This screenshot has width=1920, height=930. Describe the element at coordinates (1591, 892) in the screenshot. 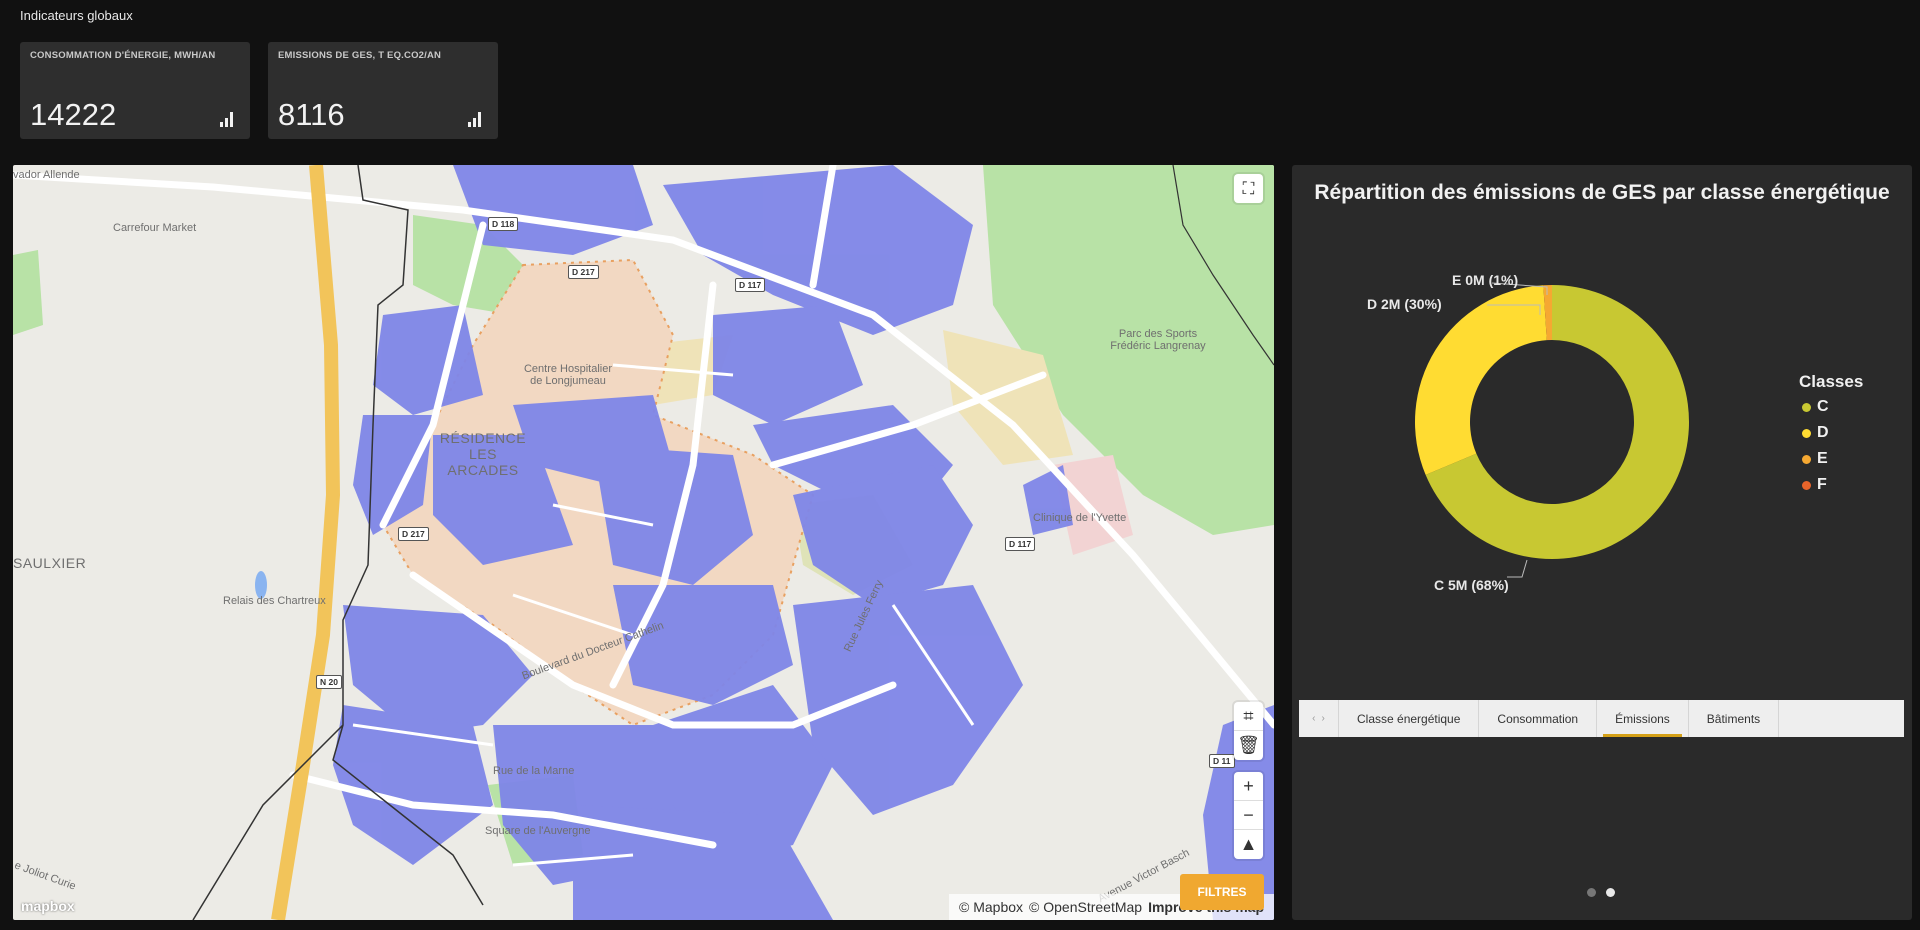

I see `pager-dot` at that location.